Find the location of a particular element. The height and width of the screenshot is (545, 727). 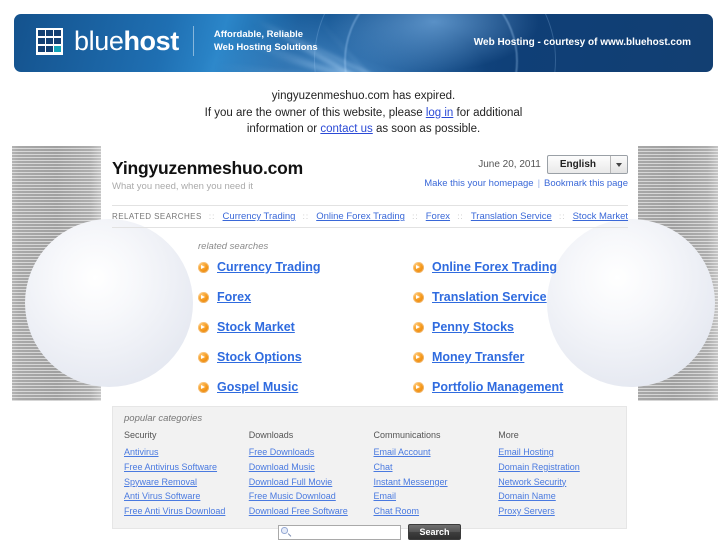

related-link-8: Gospel Music is located at coordinates (257, 387).